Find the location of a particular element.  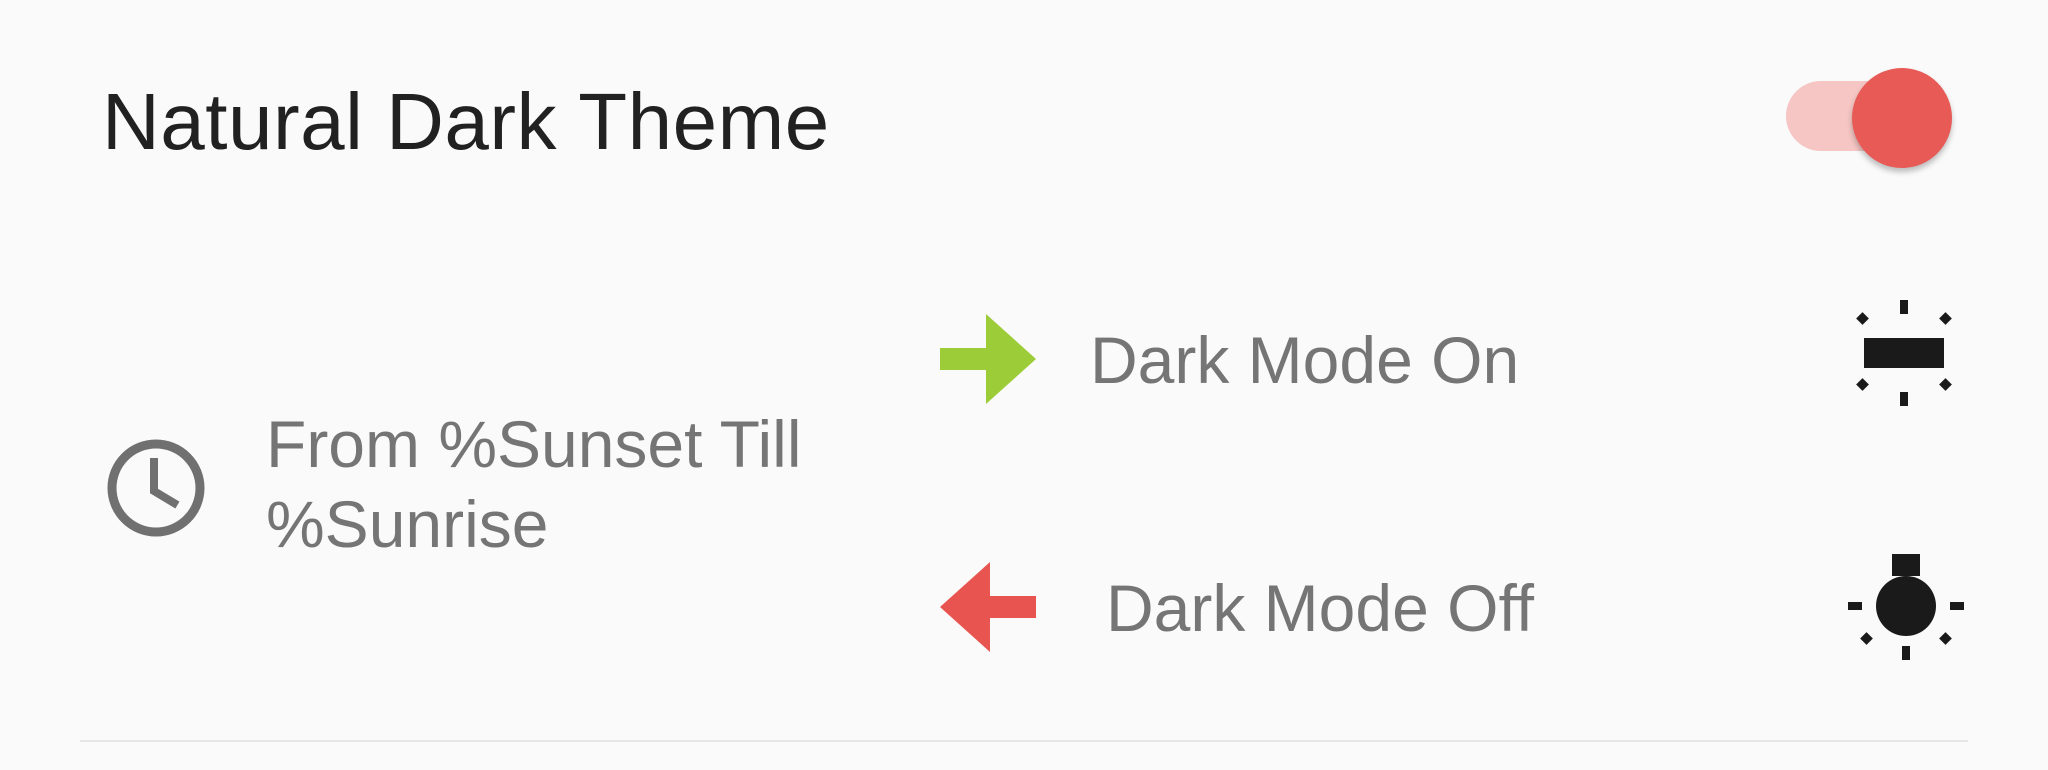

sunrise-icon is located at coordinates (1906, 608).